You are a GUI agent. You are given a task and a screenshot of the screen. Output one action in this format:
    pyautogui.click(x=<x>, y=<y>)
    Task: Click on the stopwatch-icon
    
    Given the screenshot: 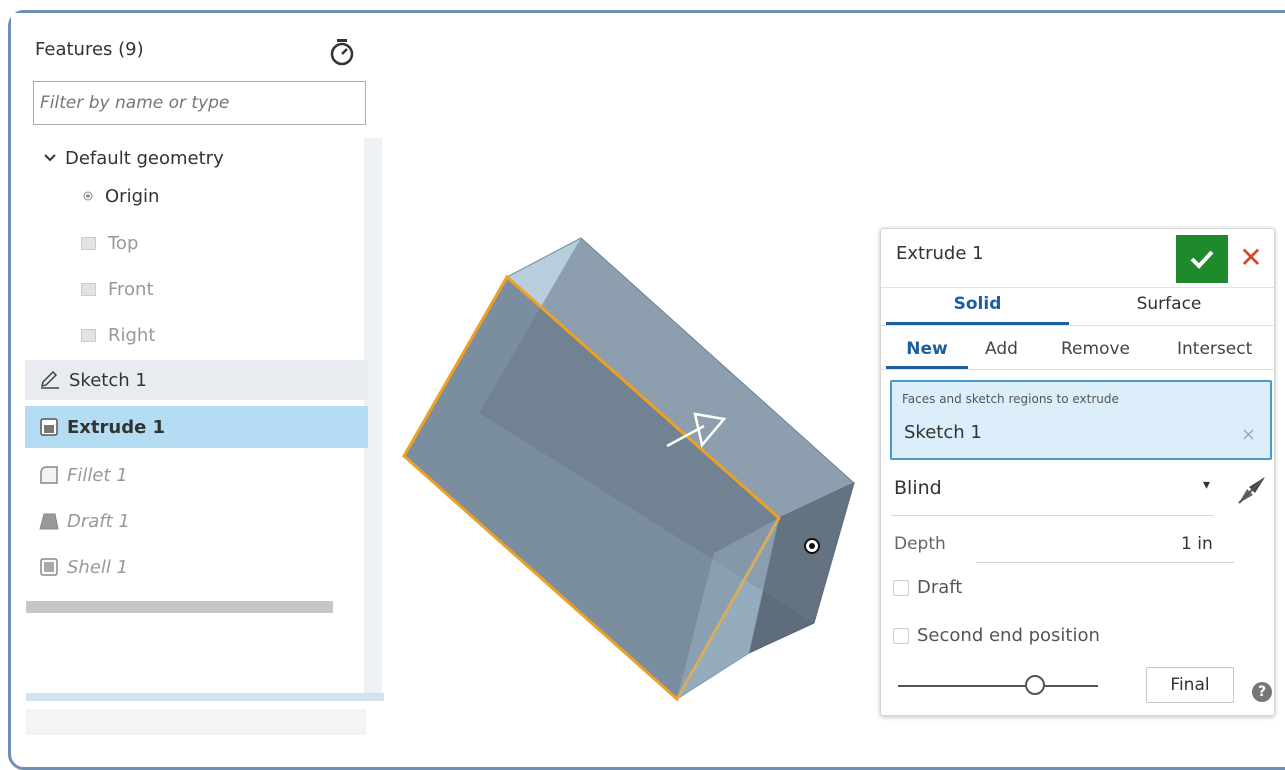 What is the action you would take?
    pyautogui.click(x=342, y=52)
    